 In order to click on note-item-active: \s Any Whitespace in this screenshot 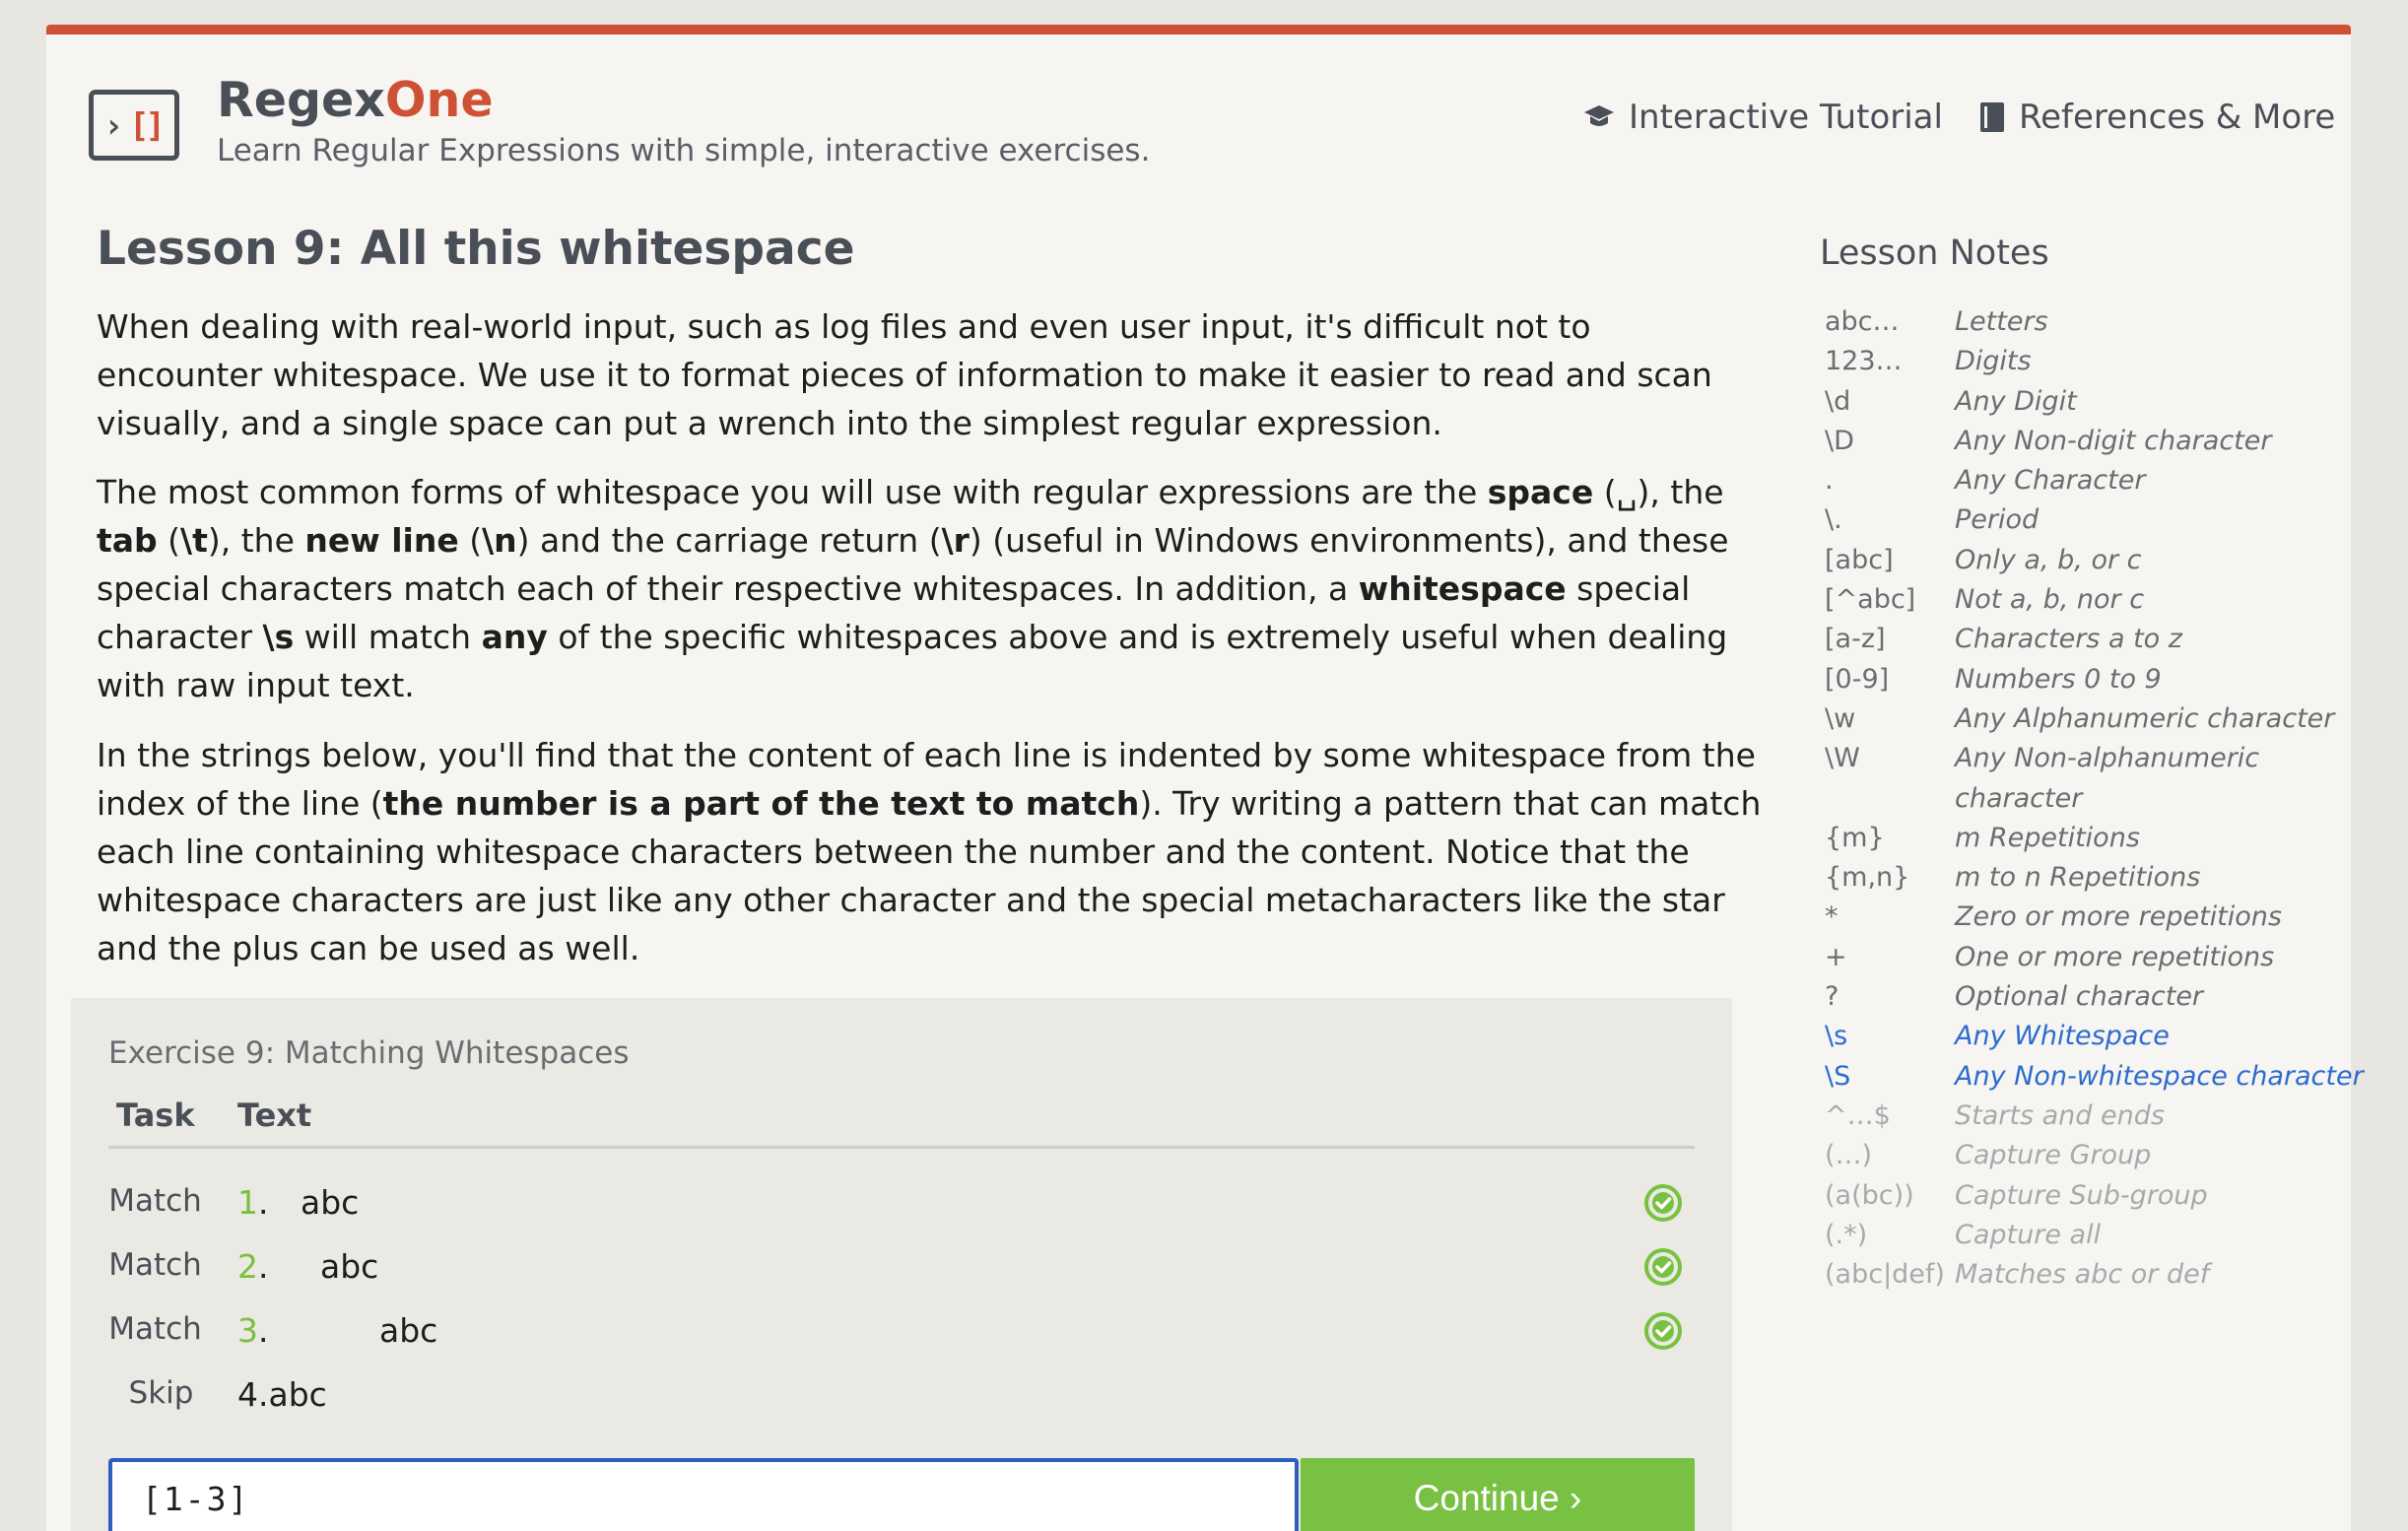, I will do `click(1997, 1036)`.